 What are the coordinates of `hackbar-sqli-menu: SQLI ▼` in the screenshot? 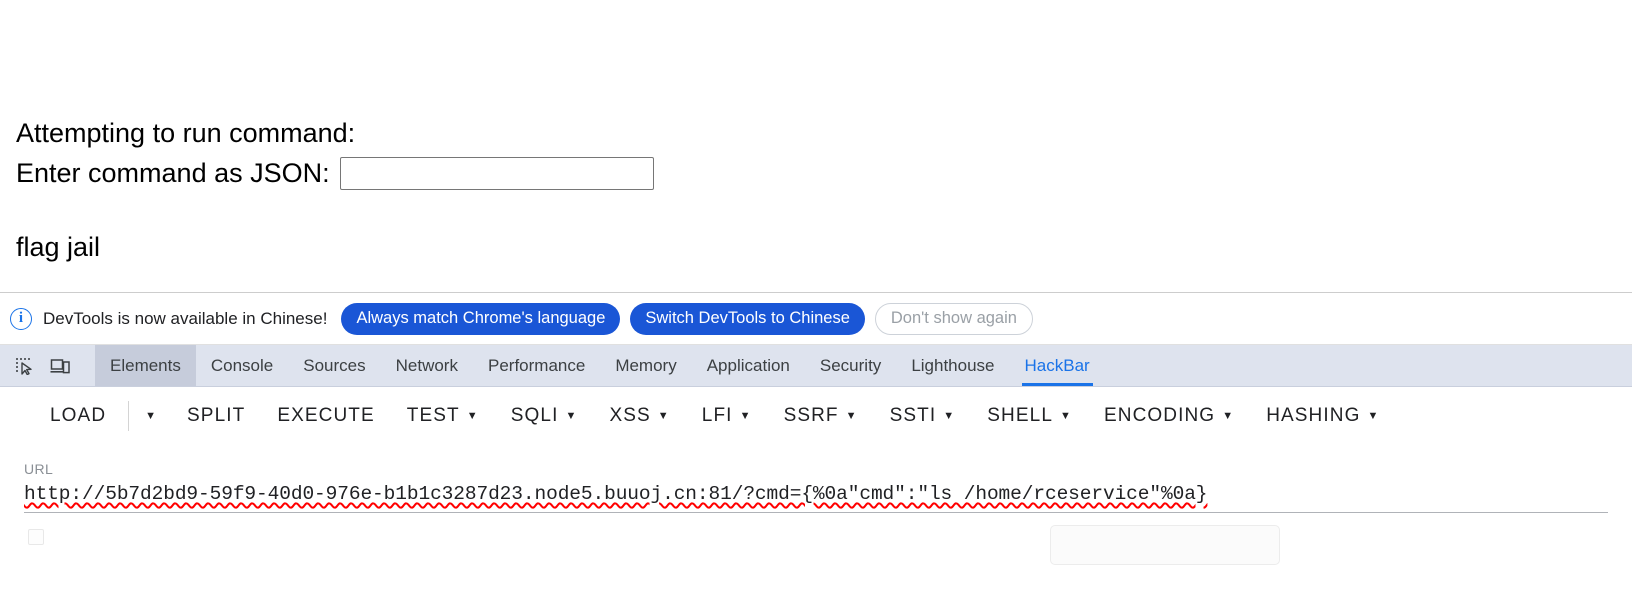 It's located at (544, 416).